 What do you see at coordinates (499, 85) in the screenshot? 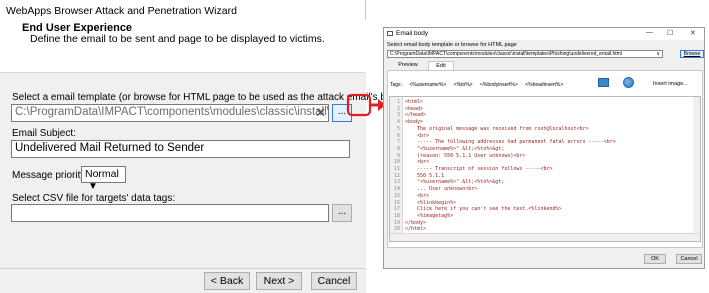
I see `tag-bodyinsert: <%bodyinsert%>` at bounding box center [499, 85].